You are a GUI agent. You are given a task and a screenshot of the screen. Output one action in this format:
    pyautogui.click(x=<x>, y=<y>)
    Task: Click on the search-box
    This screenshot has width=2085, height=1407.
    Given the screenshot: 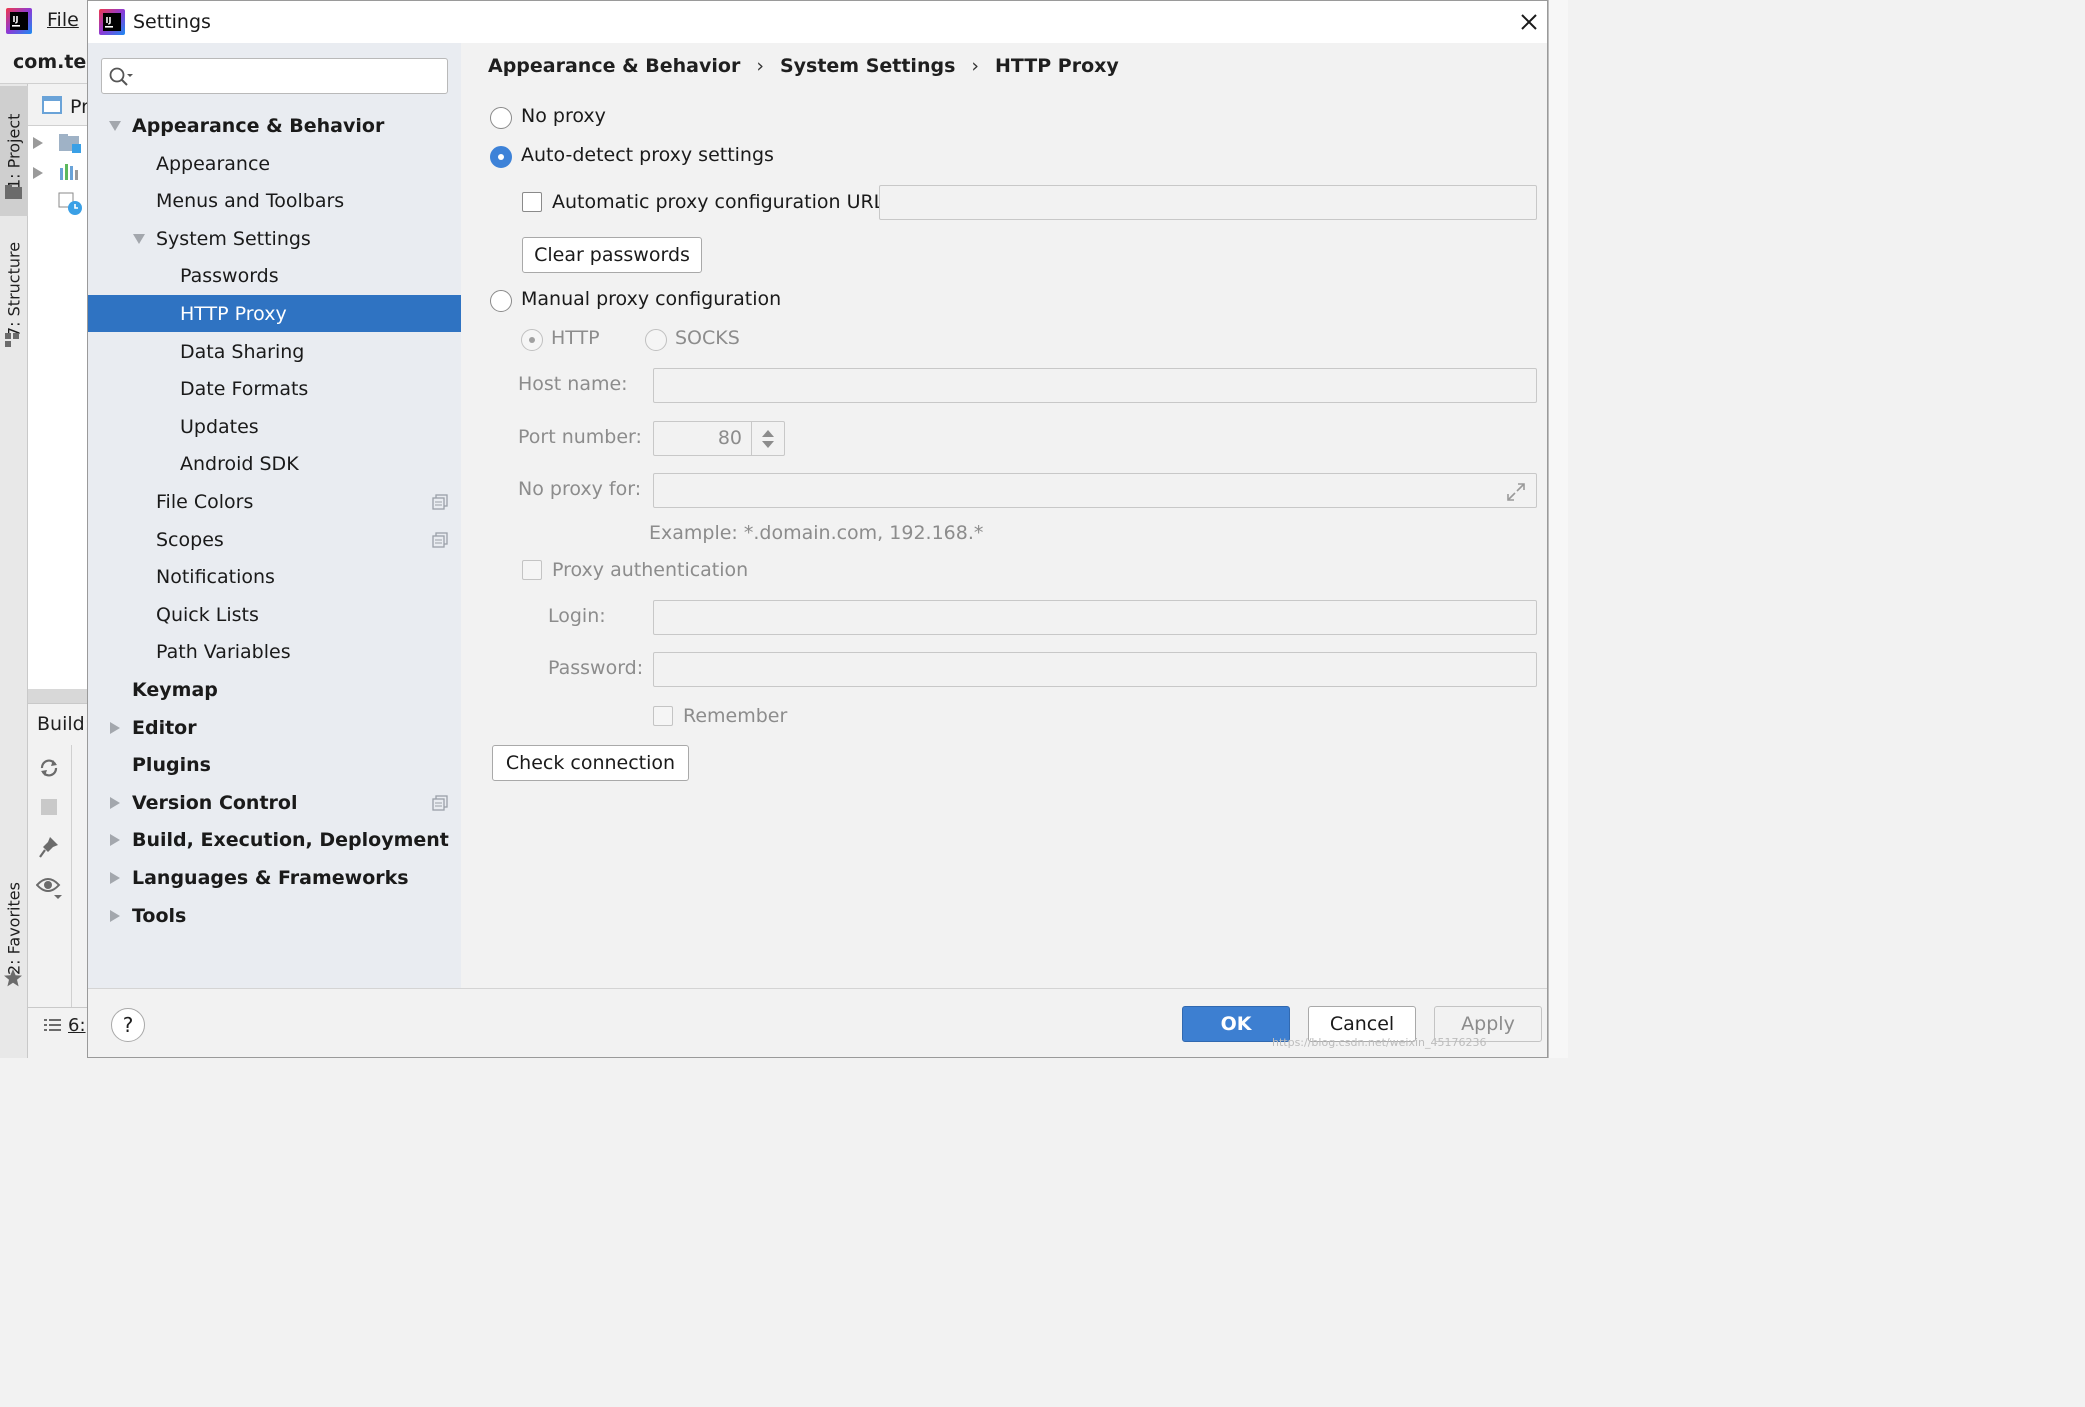 What is the action you would take?
    pyautogui.click(x=274, y=76)
    